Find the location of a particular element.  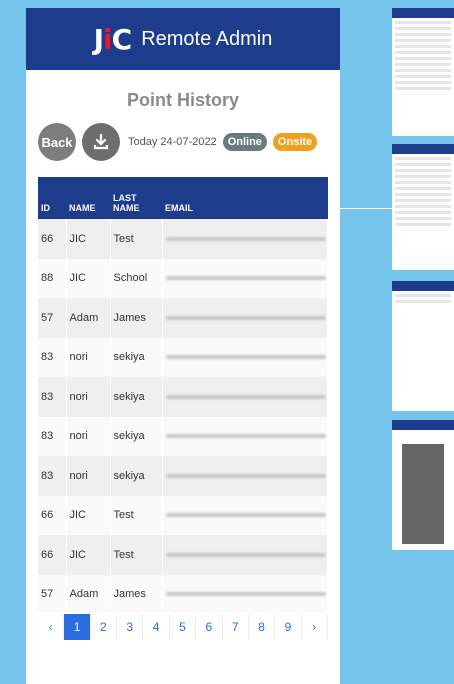

pagination: ‹ 1 2 3 4 5 6 7 8 9 › is located at coordinates (183, 627).